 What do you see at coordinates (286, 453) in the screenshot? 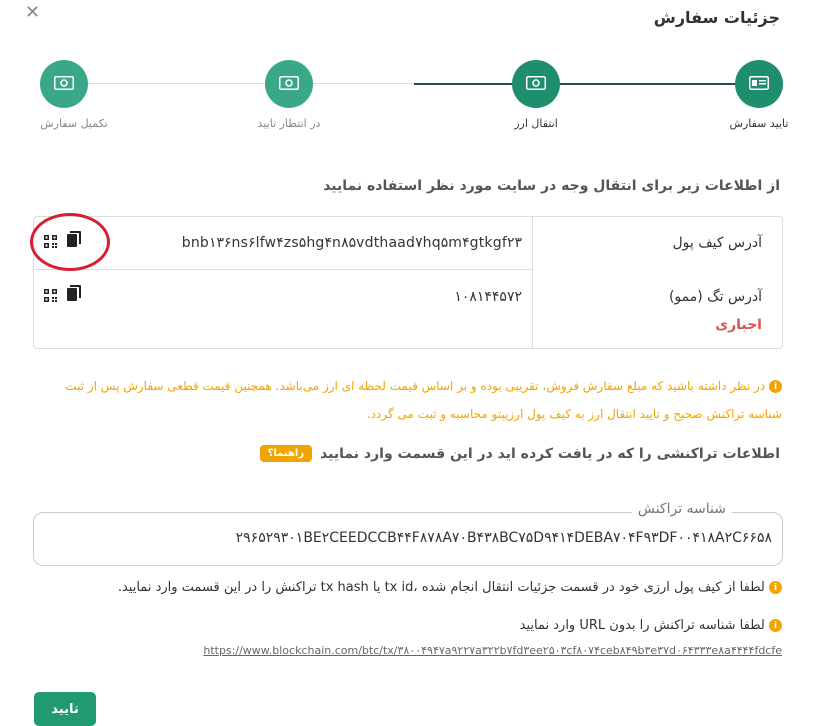
I see `guide-button: راهنما؟` at bounding box center [286, 453].